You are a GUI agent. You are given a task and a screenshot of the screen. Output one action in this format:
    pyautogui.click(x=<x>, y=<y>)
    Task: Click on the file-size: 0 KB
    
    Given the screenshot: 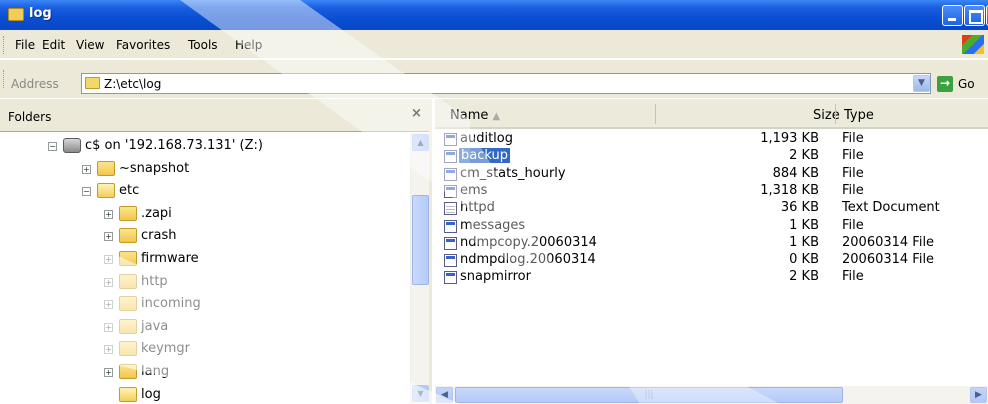 What is the action you would take?
    pyautogui.click(x=804, y=260)
    